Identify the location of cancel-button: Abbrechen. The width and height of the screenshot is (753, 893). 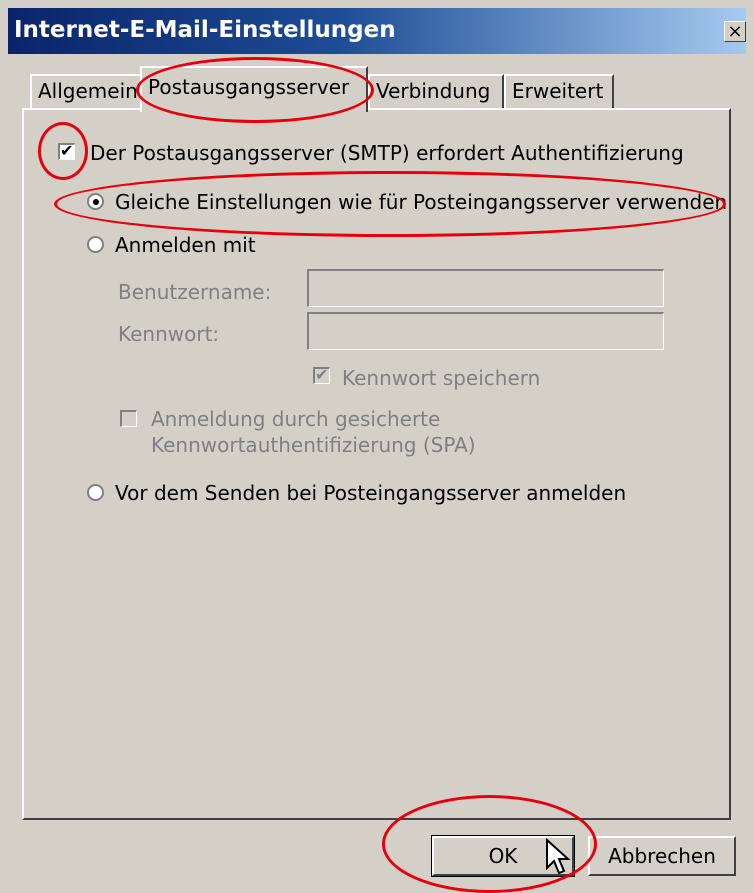
(662, 856).